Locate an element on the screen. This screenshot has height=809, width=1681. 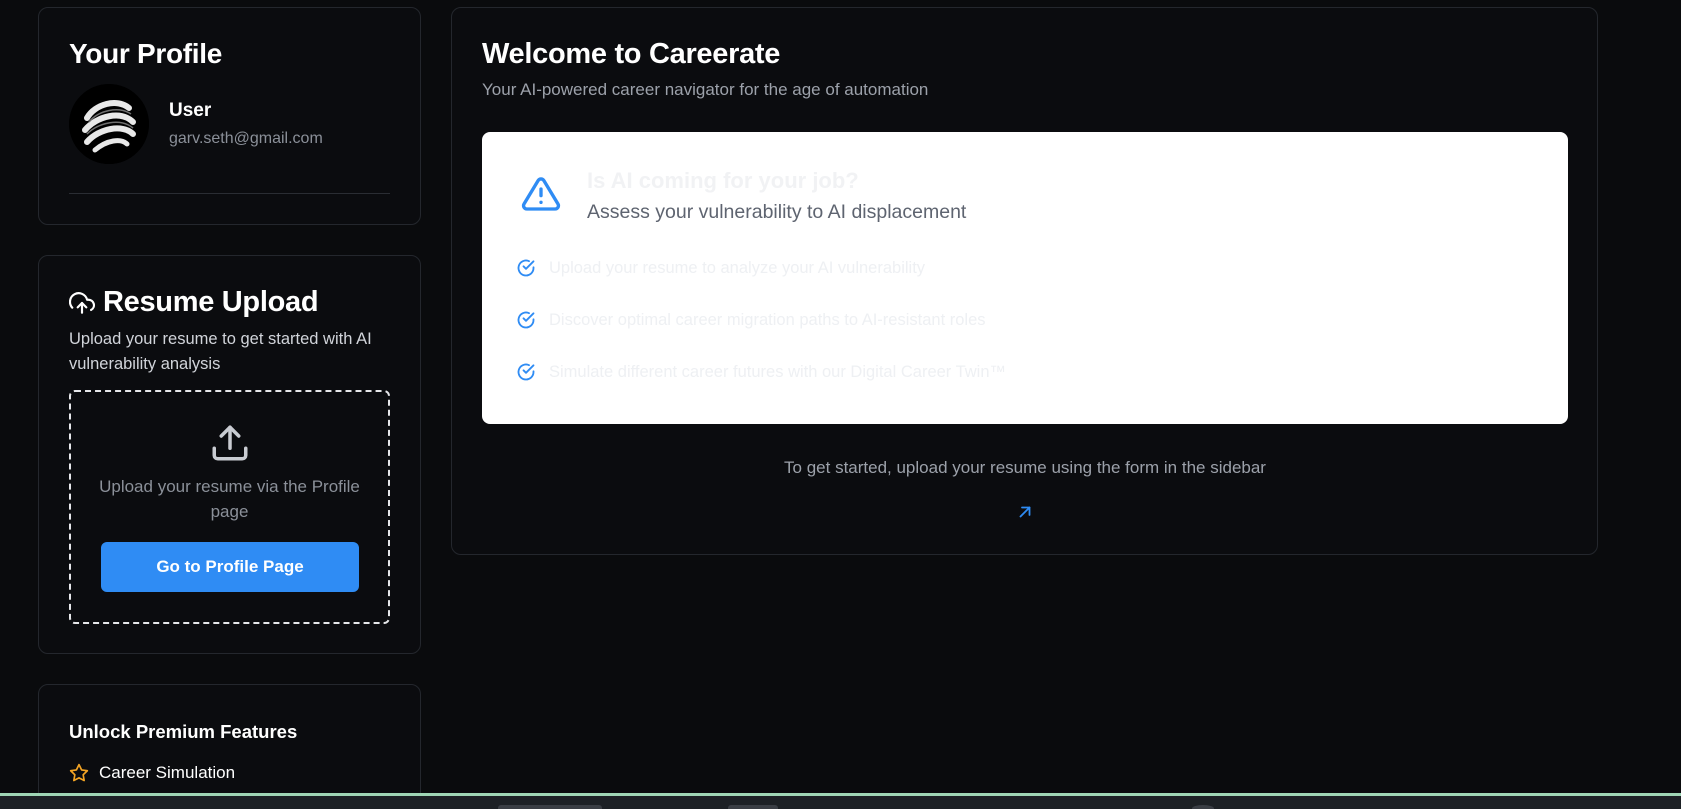
avatar is located at coordinates (109, 124).